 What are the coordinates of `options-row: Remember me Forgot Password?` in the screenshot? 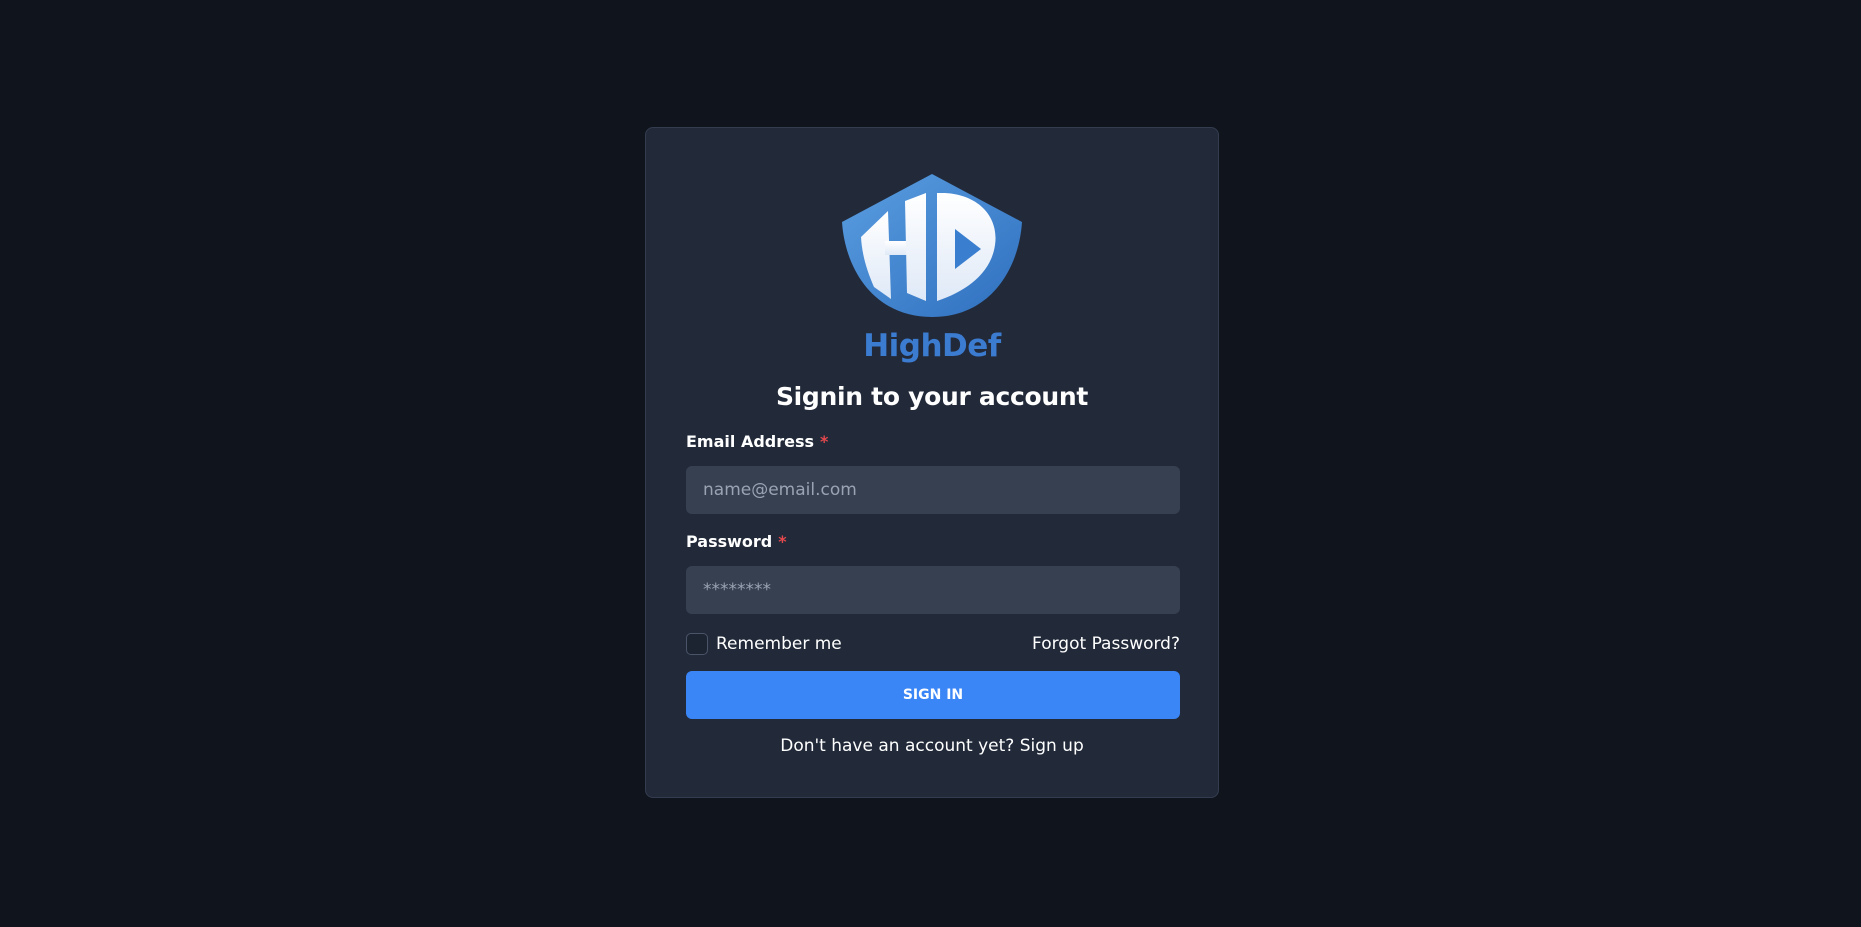 It's located at (933, 644).